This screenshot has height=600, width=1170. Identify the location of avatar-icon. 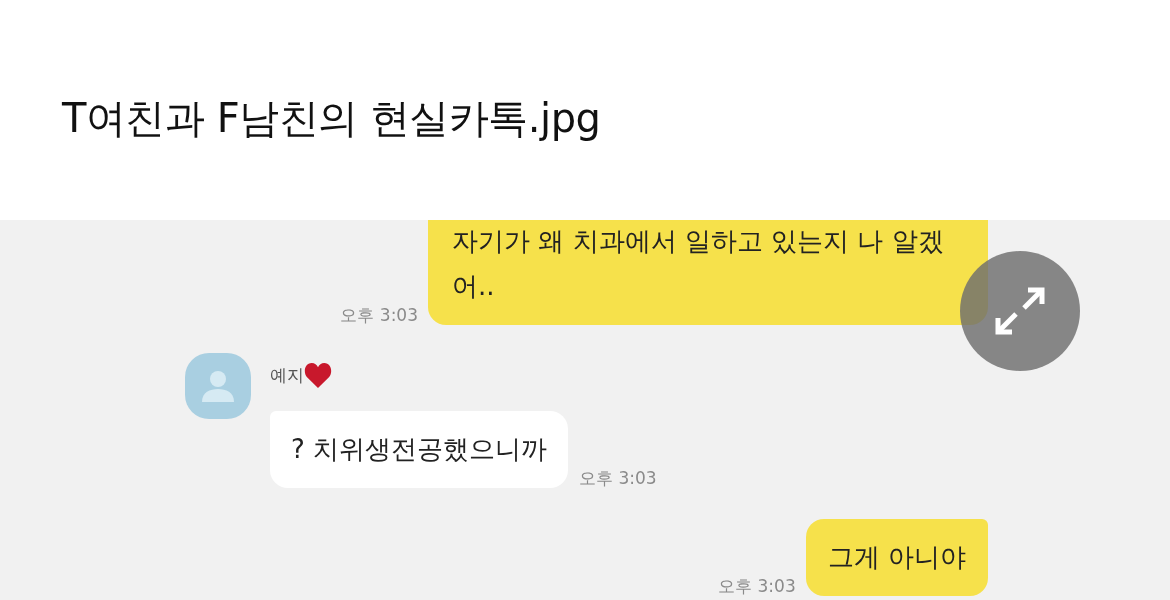
(218, 386).